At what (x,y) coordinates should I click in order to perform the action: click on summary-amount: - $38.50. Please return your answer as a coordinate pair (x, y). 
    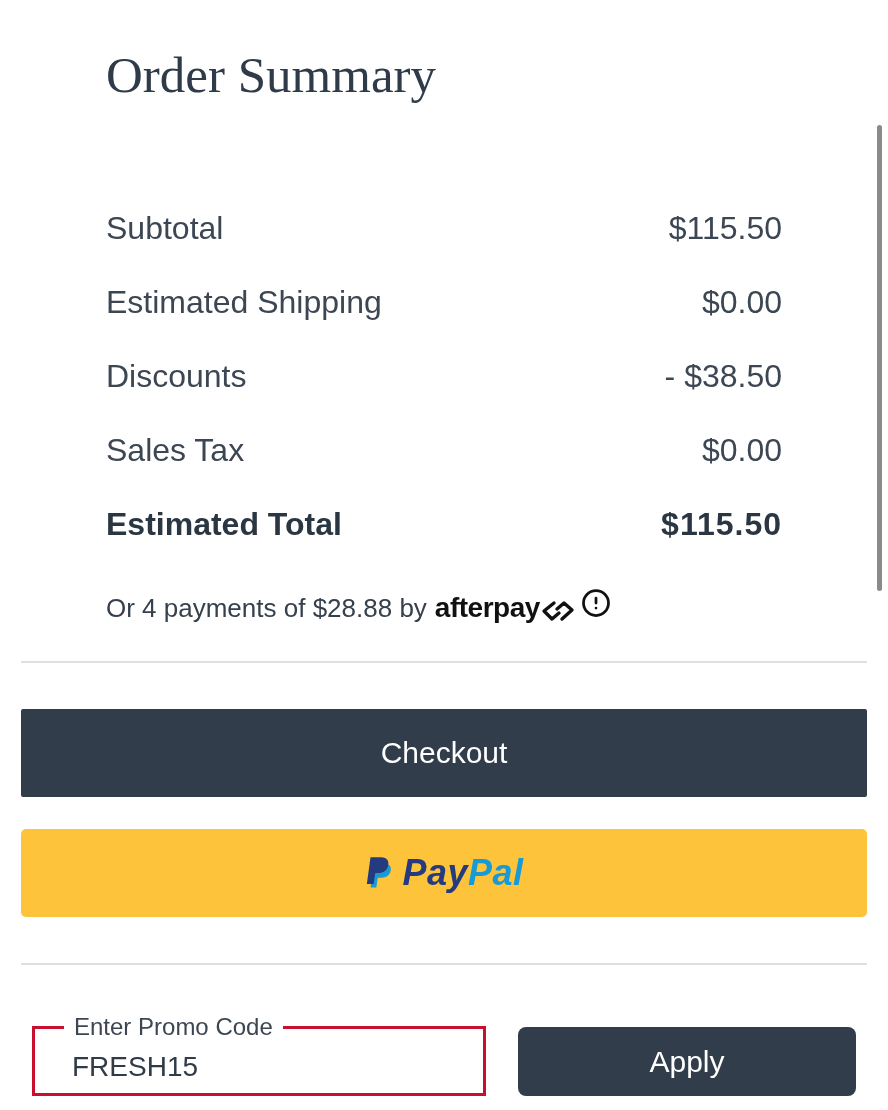
    Looking at the image, I should click on (723, 376).